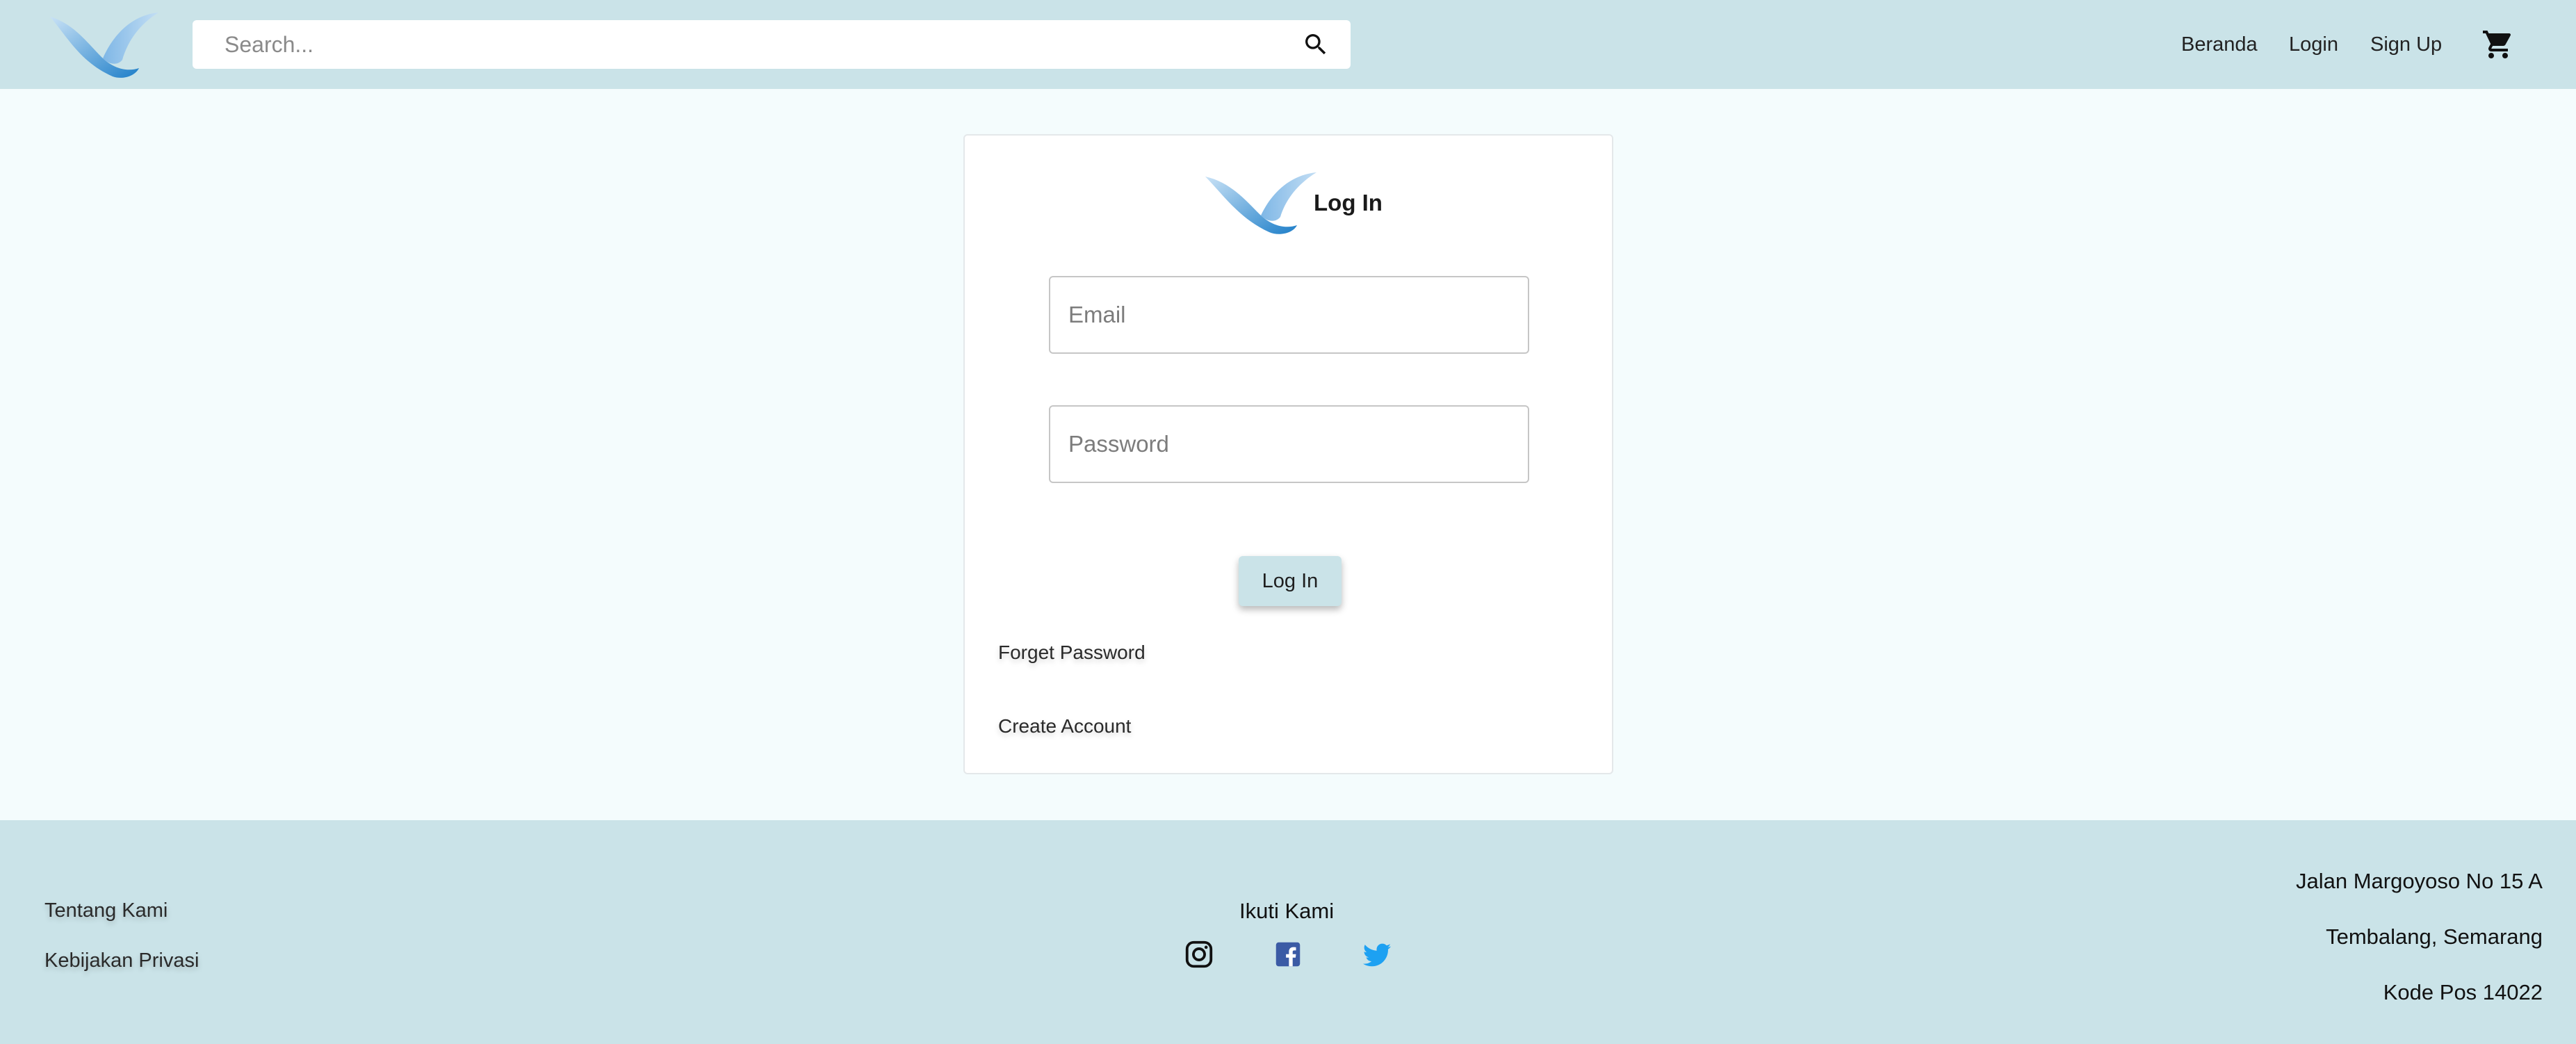 Image resolution: width=2576 pixels, height=1044 pixels. What do you see at coordinates (1290, 581) in the screenshot?
I see `login-button: Log In` at bounding box center [1290, 581].